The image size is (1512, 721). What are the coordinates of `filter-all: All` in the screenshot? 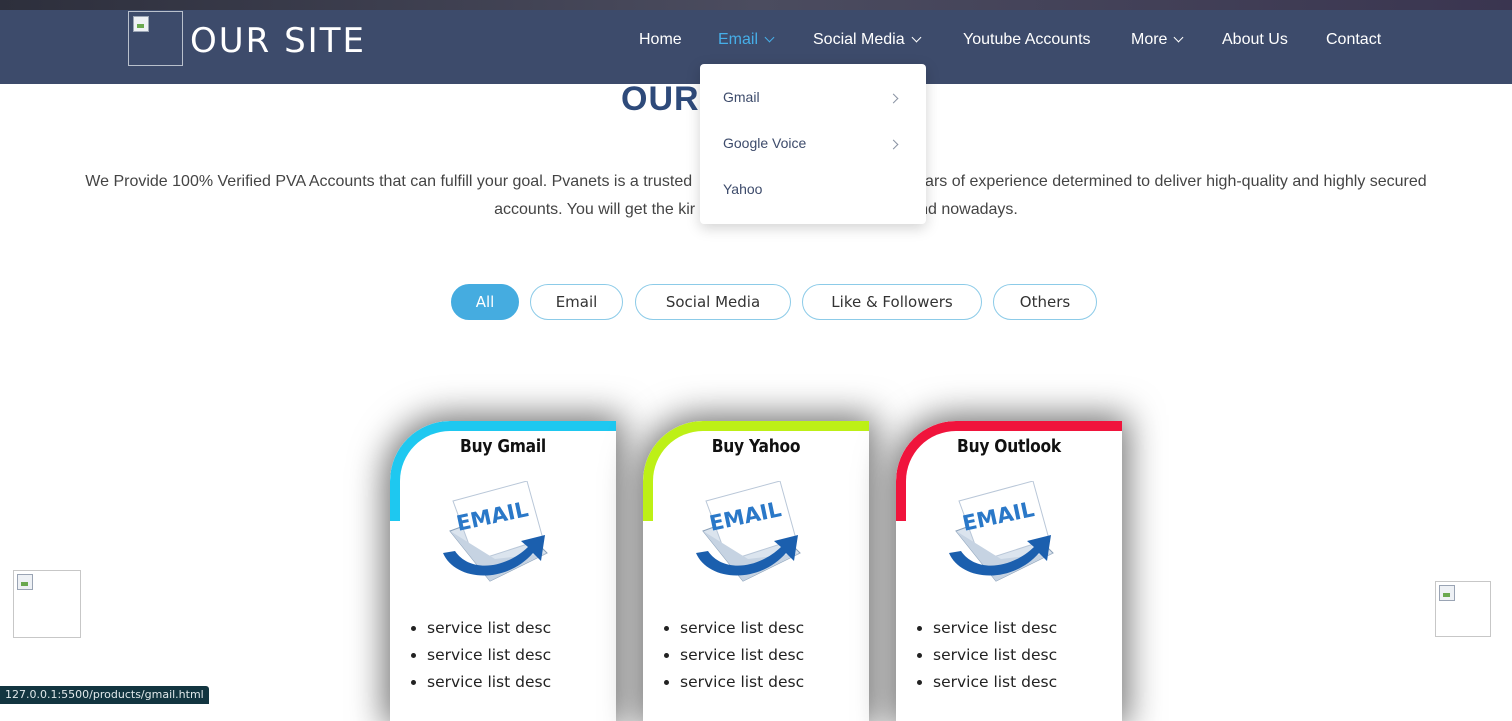 It's located at (485, 302).